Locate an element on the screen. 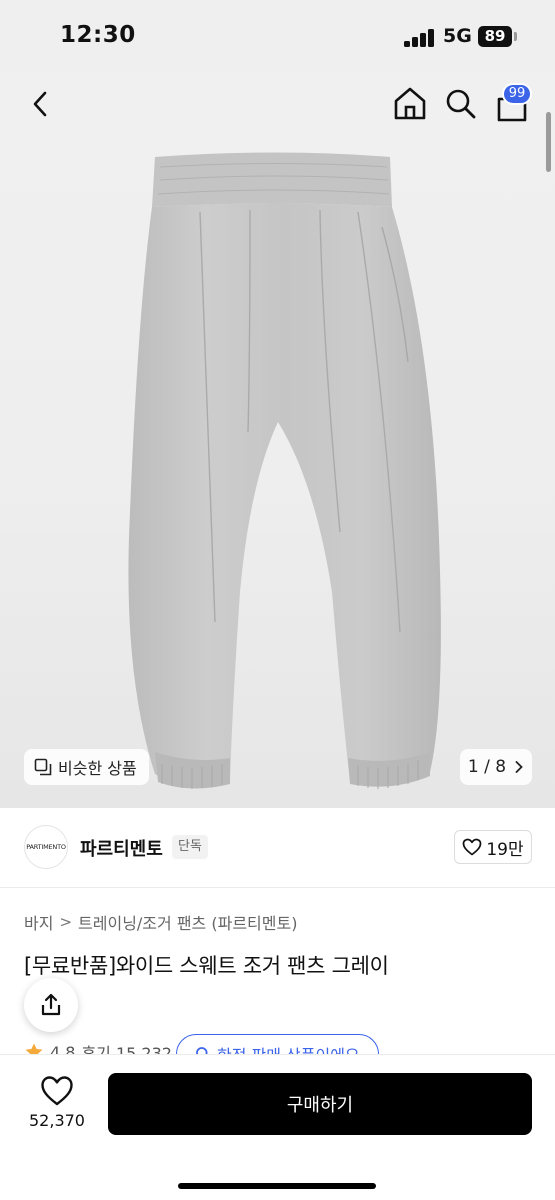 The height and width of the screenshot is (1200, 555). status-time: 12:30 is located at coordinates (98, 35).